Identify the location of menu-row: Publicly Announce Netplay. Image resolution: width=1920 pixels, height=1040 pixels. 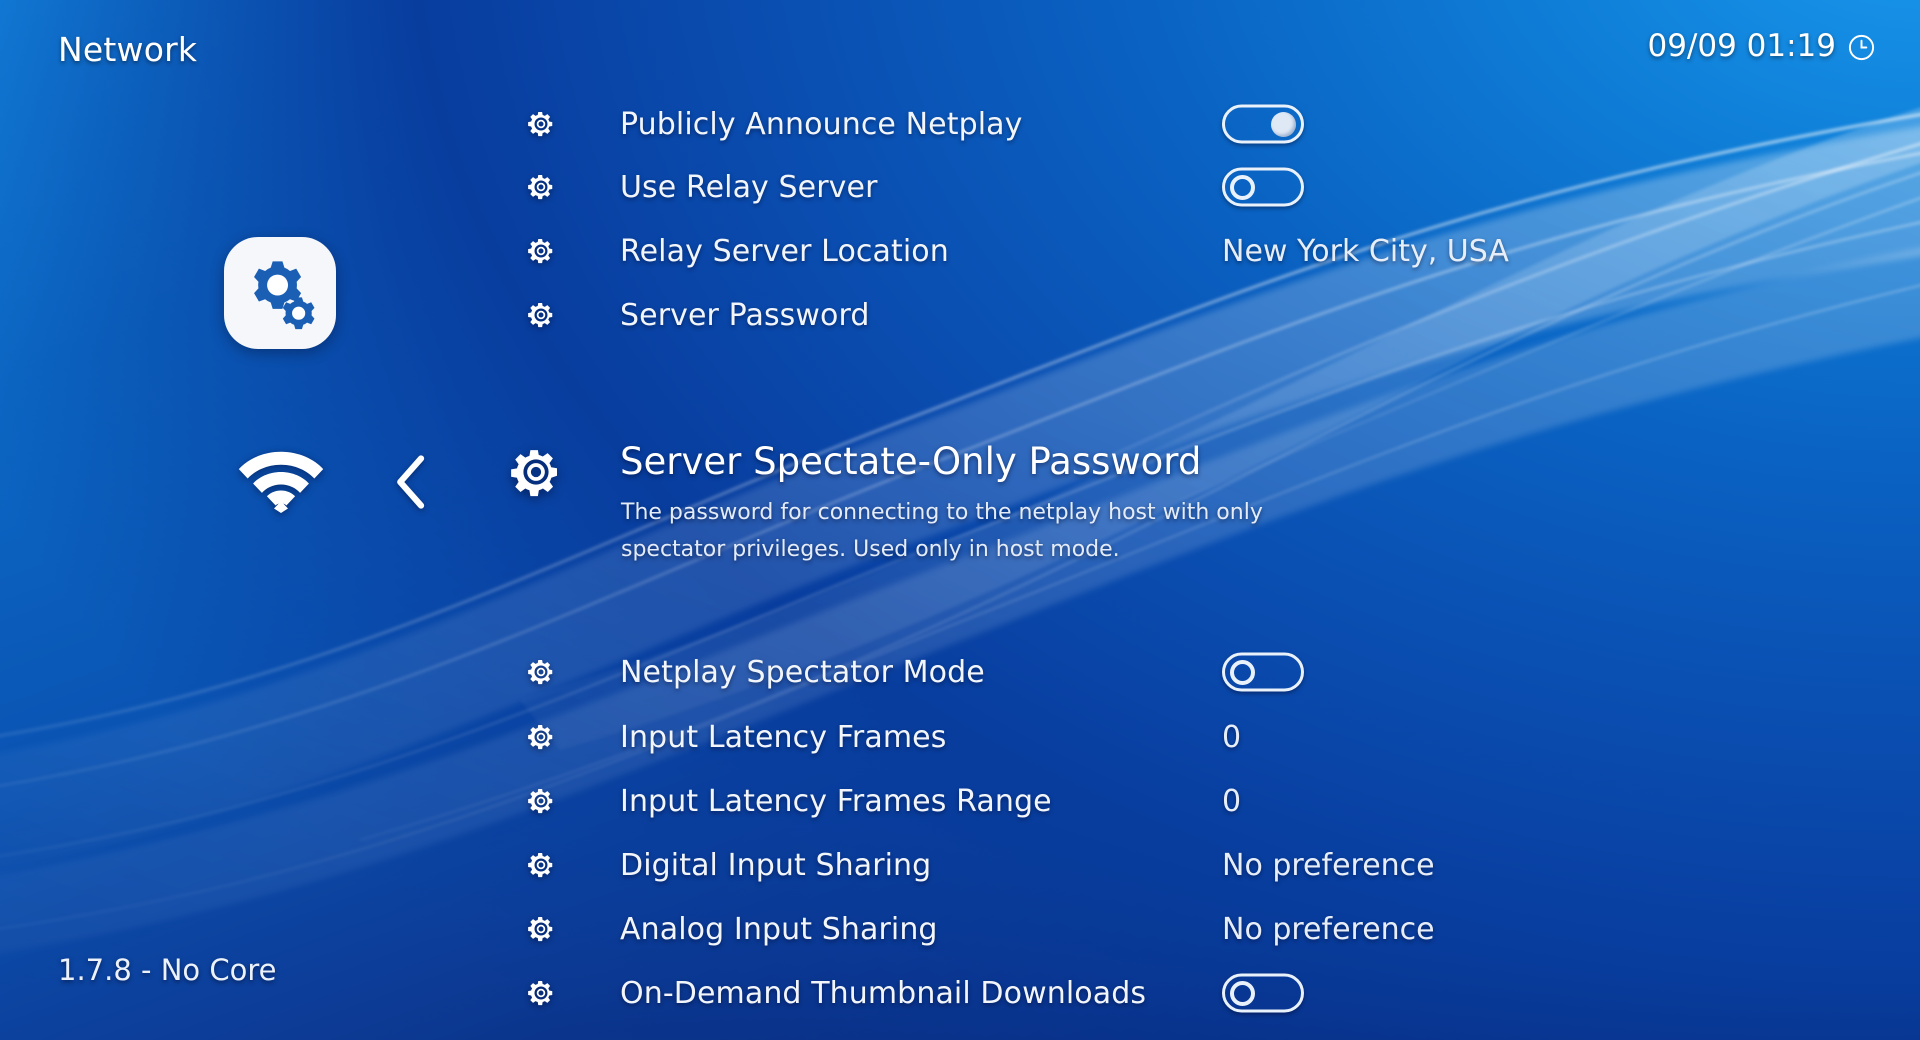
(960, 124).